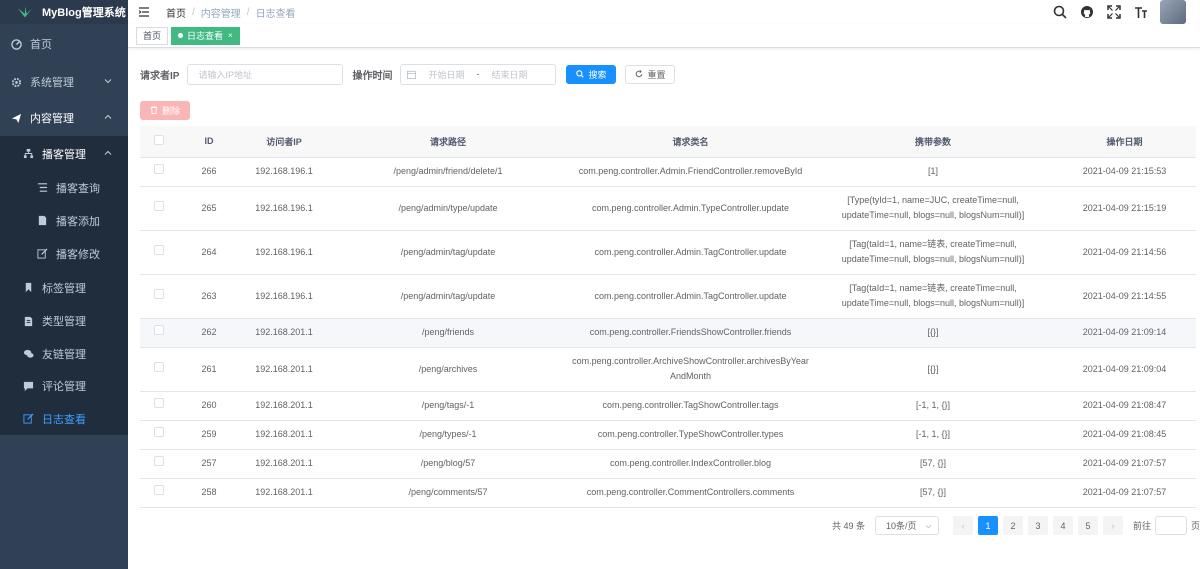  What do you see at coordinates (108, 116) in the screenshot?
I see `chevron-up-icon` at bounding box center [108, 116].